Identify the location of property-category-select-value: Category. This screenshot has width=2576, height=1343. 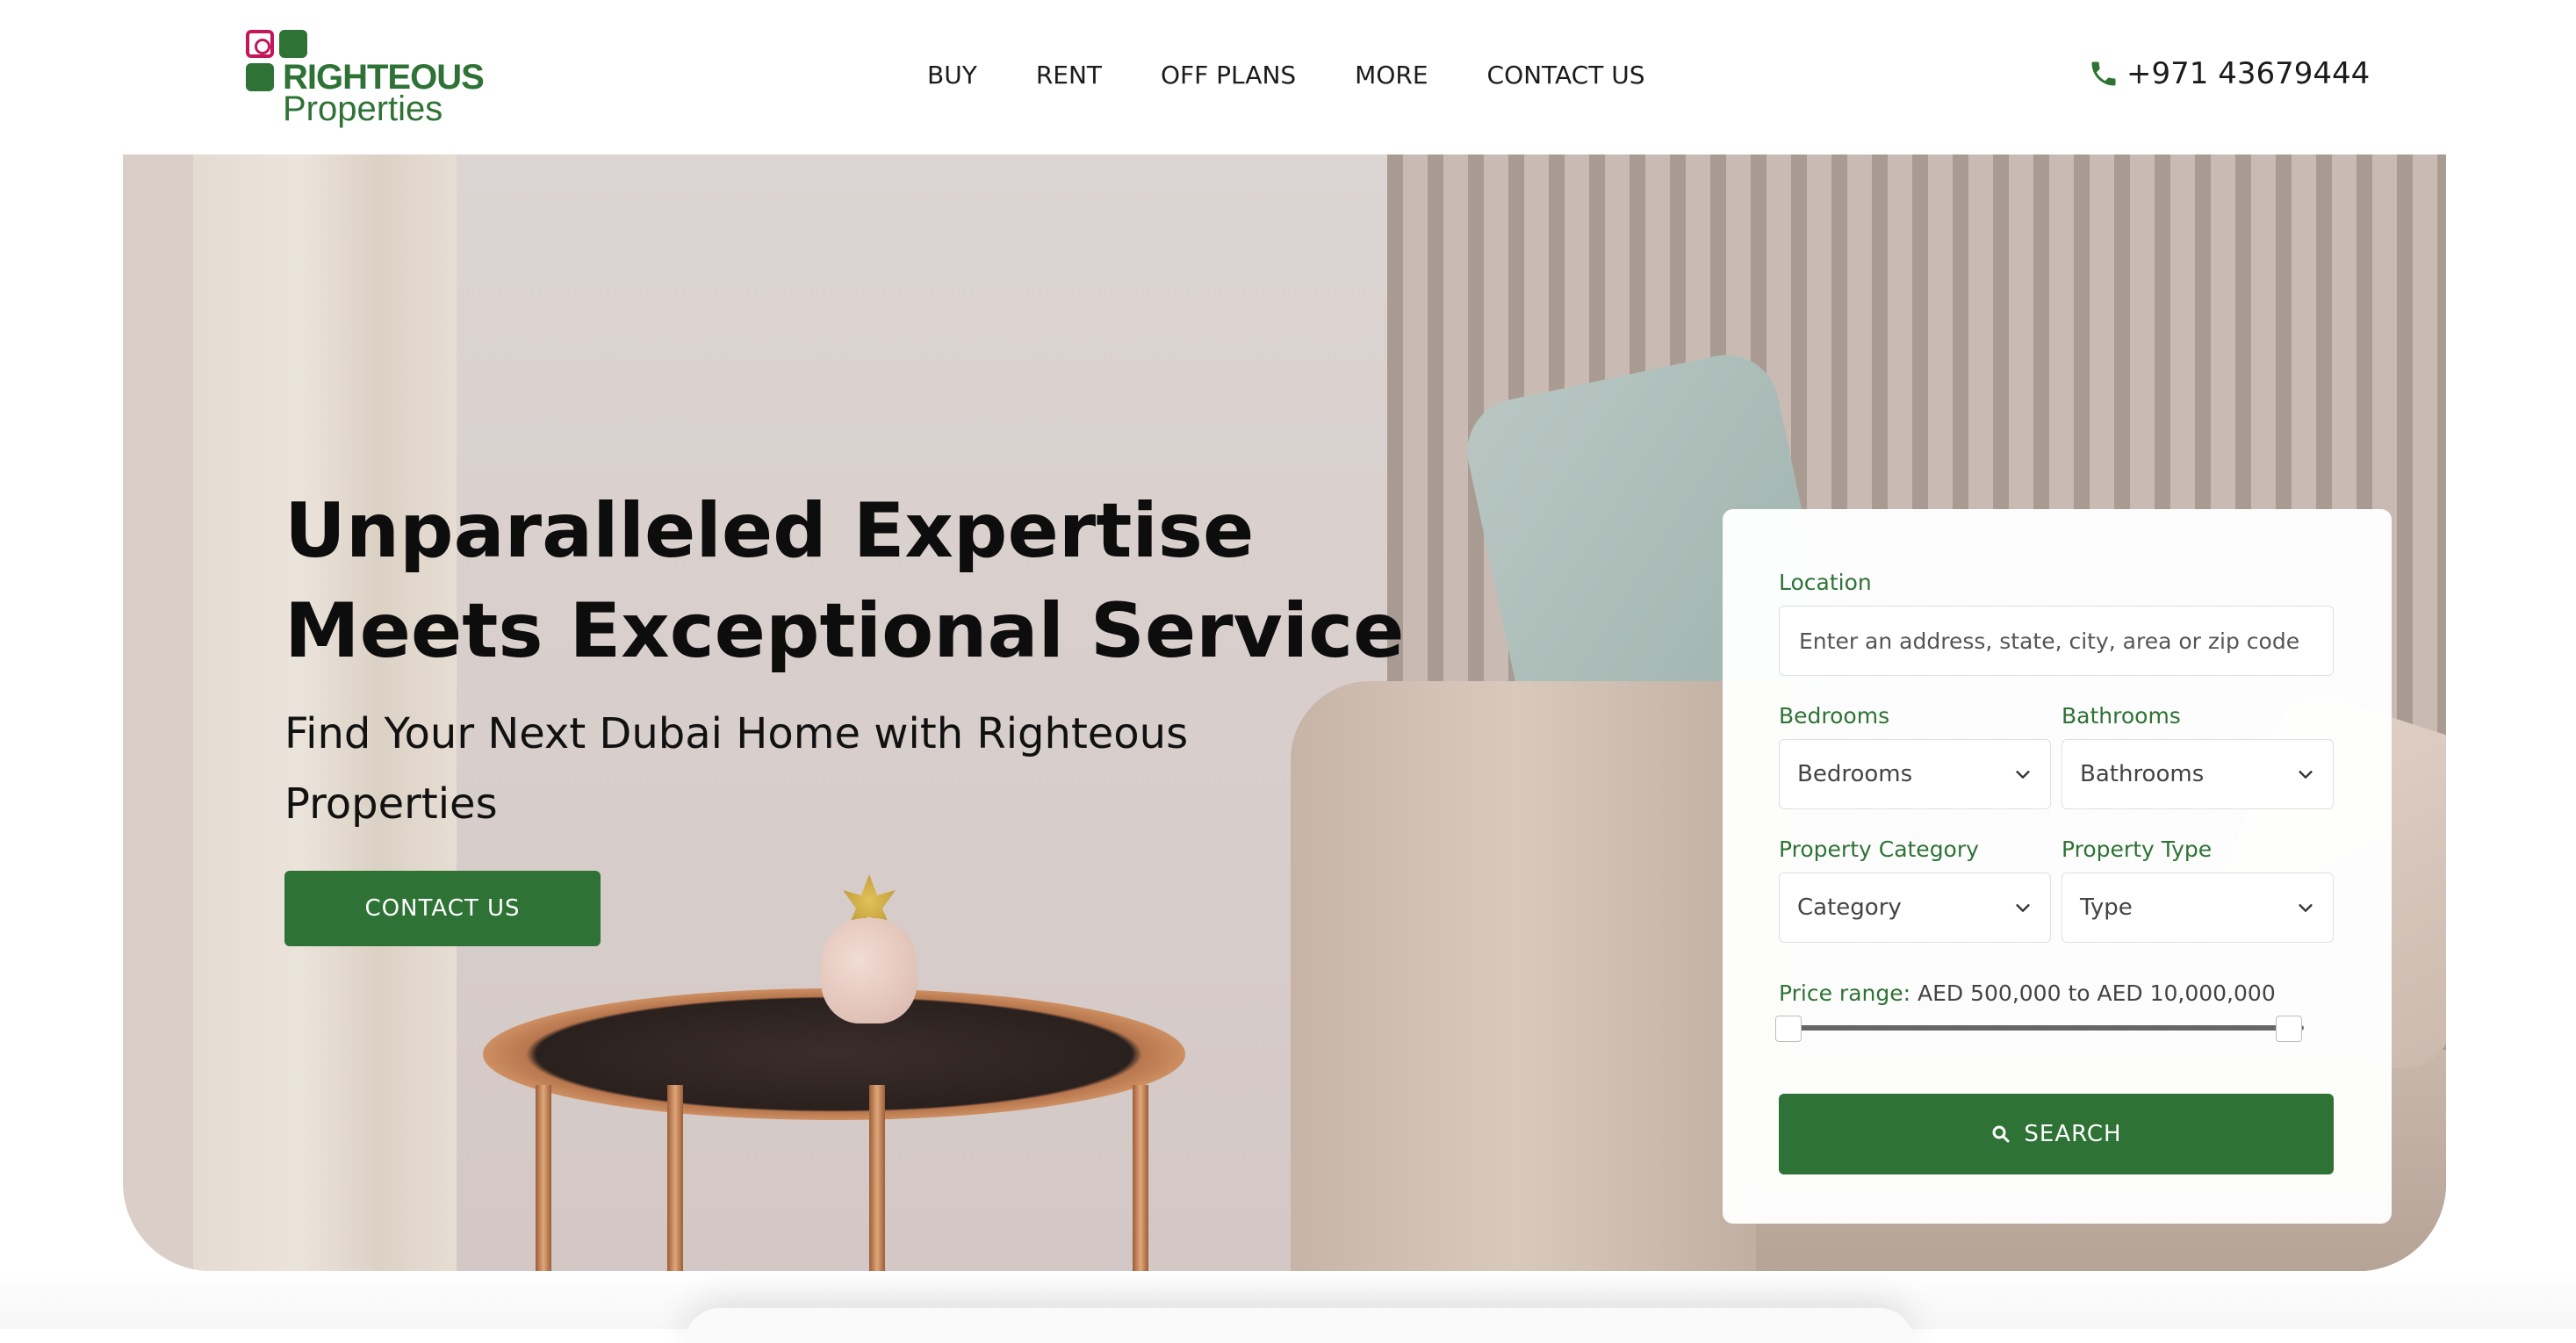
(1849, 907).